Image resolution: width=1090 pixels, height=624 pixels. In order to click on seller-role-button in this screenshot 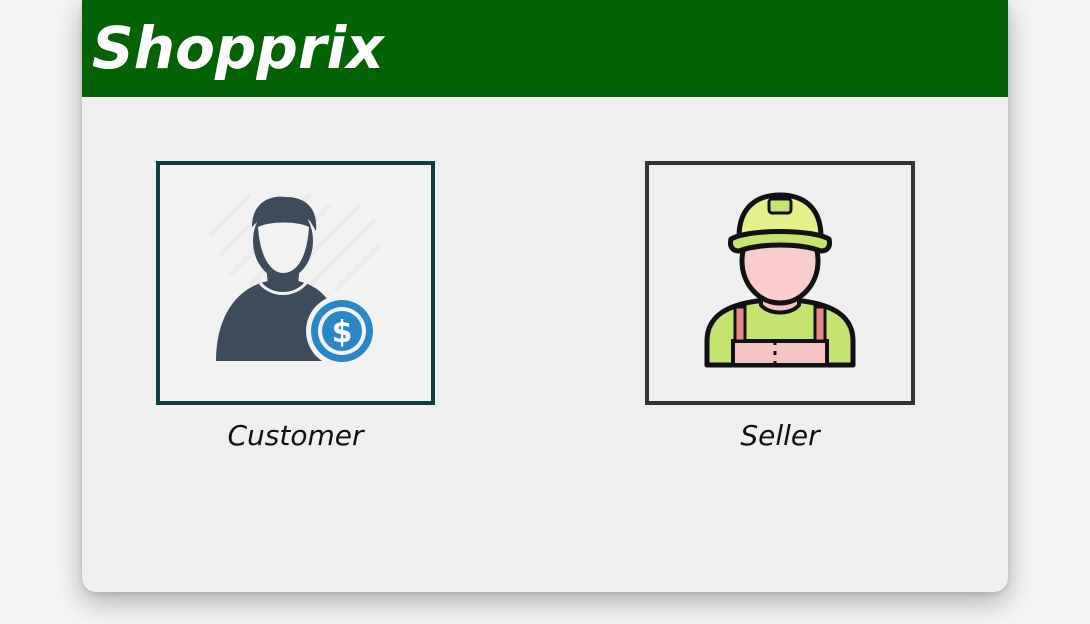, I will do `click(780, 283)`.